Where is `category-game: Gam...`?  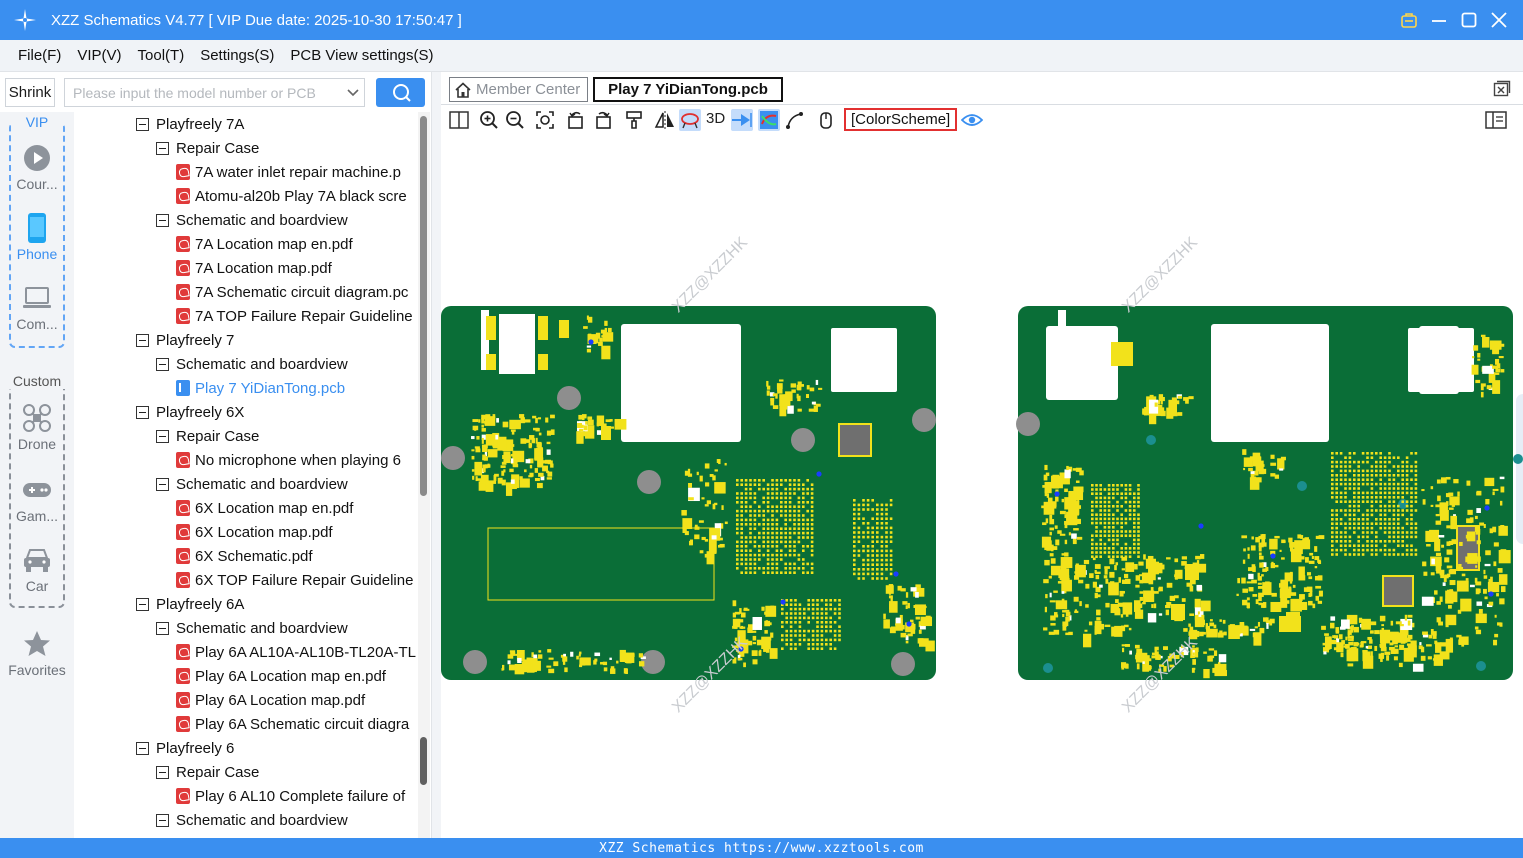
category-game: Gam... is located at coordinates (37, 498).